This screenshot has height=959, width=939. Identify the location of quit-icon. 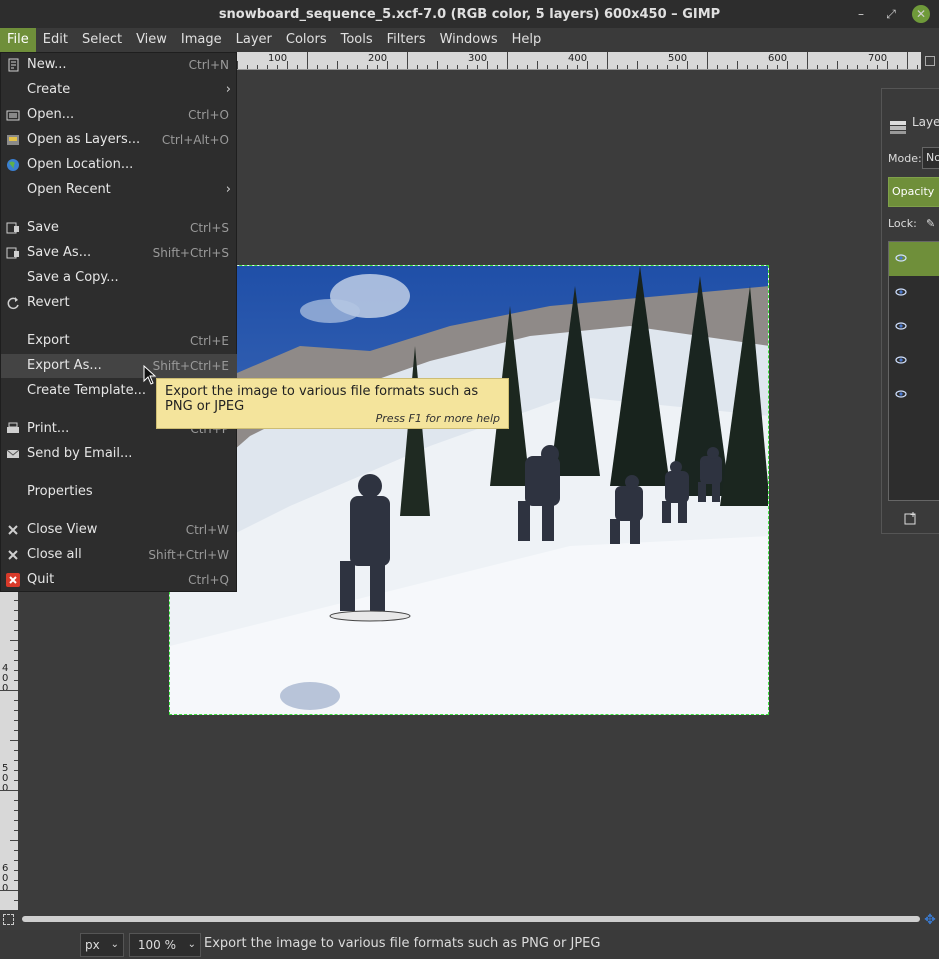
(13, 580).